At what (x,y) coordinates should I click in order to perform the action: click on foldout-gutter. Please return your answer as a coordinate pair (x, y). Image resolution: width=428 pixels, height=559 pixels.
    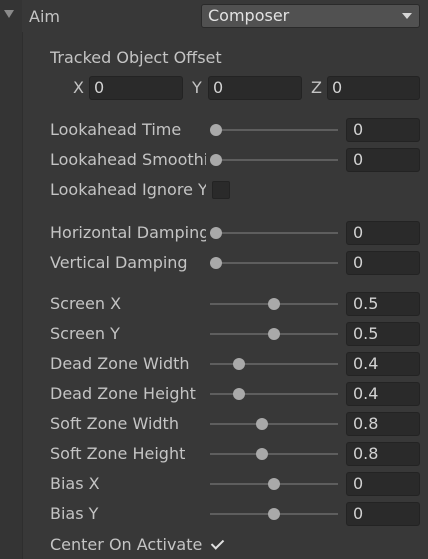
    Looking at the image, I should click on (11, 279).